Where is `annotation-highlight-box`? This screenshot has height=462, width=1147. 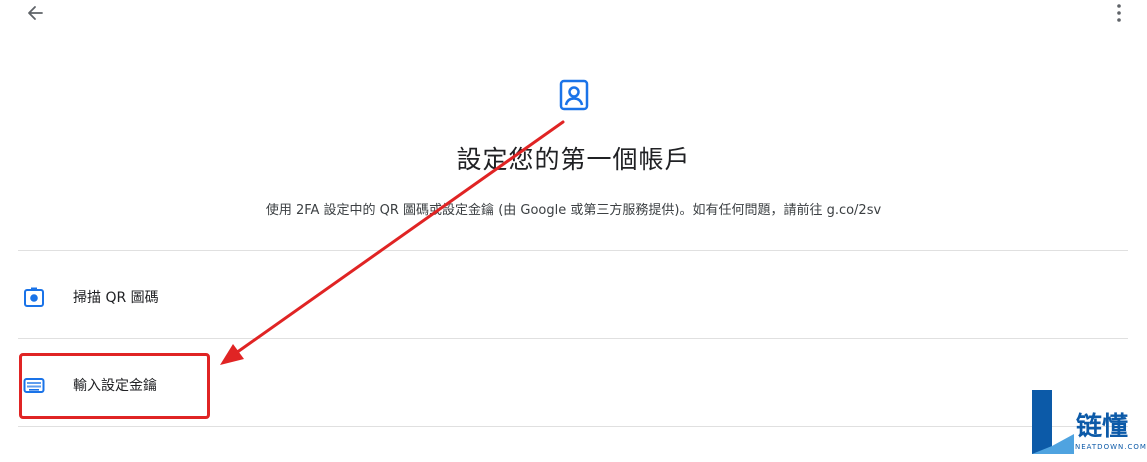 annotation-highlight-box is located at coordinates (114, 386).